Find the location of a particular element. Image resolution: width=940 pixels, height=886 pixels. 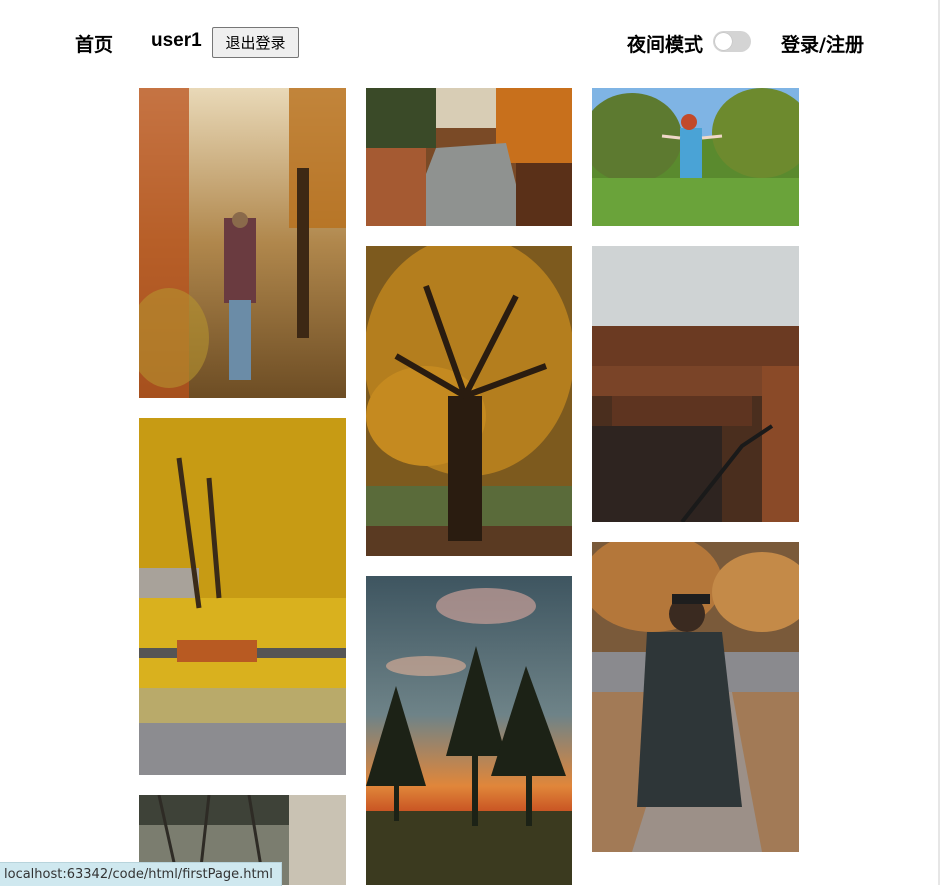

photo-pine-trees-at-sunset is located at coordinates (469, 730).